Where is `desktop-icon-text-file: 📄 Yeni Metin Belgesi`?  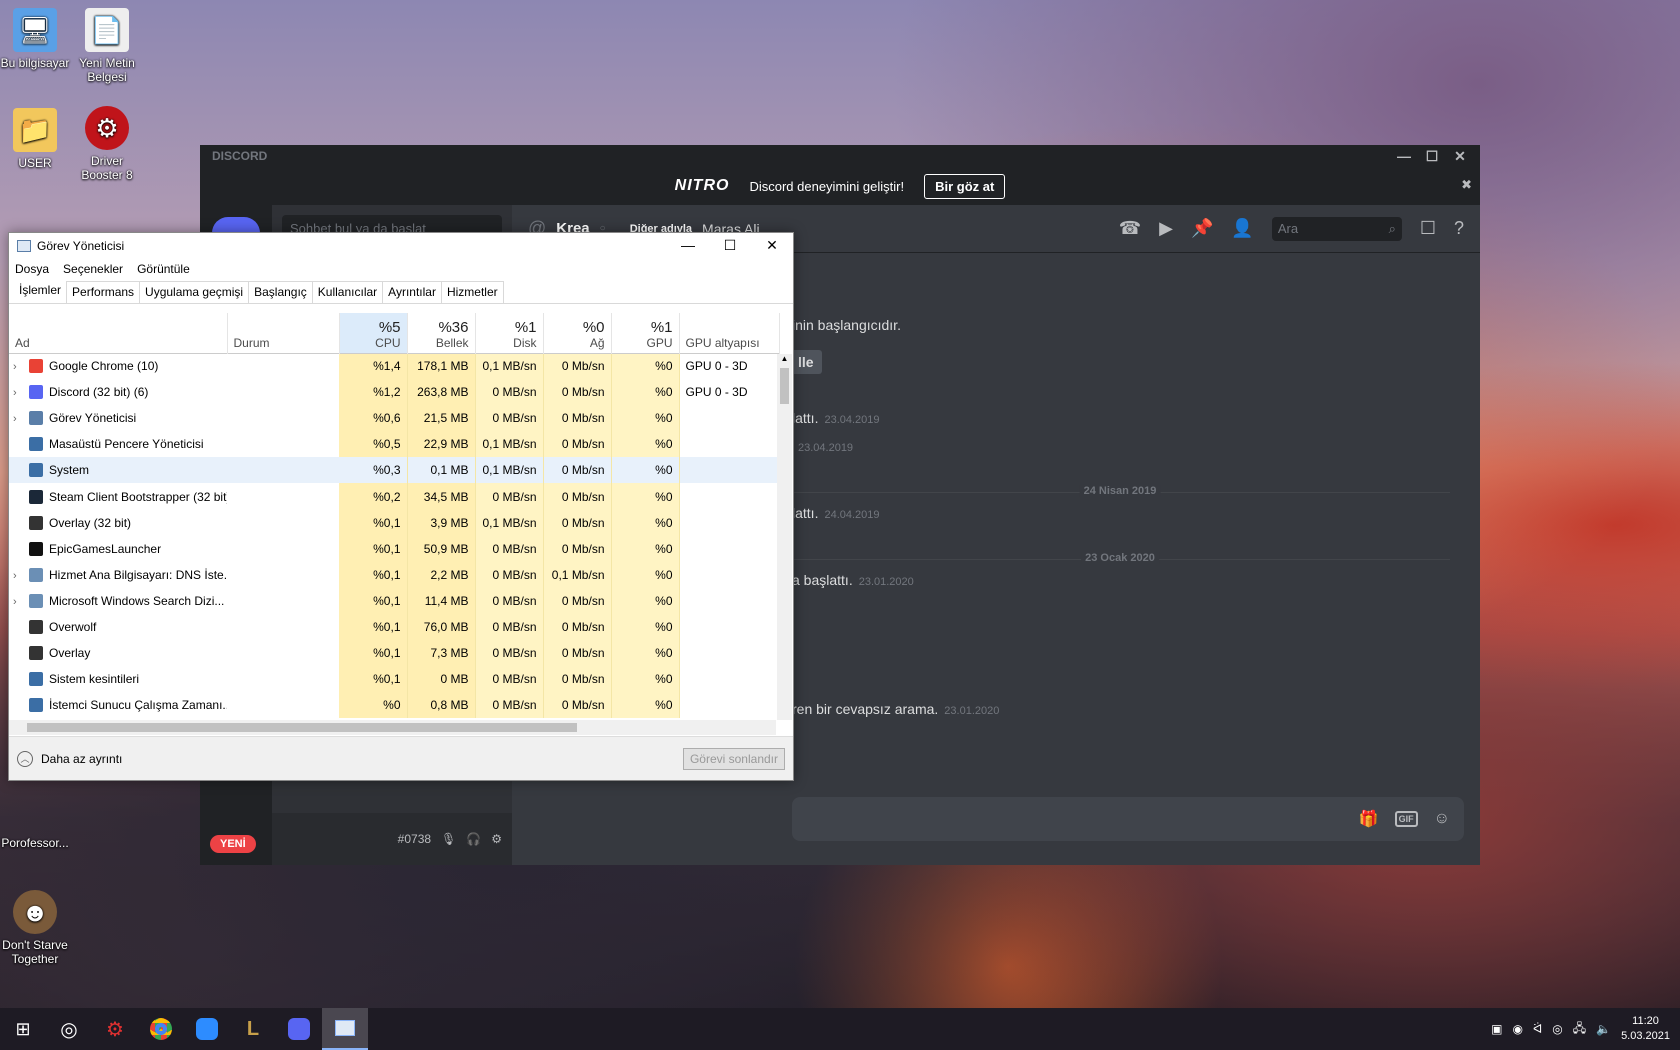 desktop-icon-text-file: 📄 Yeni Metin Belgesi is located at coordinates (107, 46).